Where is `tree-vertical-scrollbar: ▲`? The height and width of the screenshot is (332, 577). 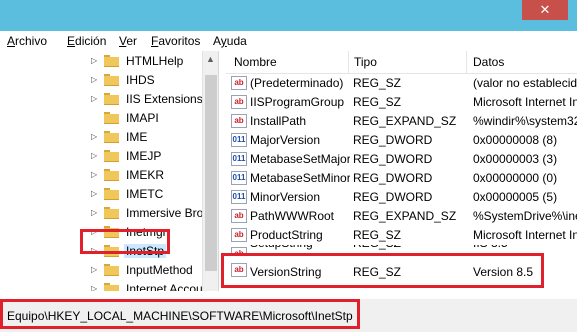
tree-vertical-scrollbar: ▲ is located at coordinates (210, 175).